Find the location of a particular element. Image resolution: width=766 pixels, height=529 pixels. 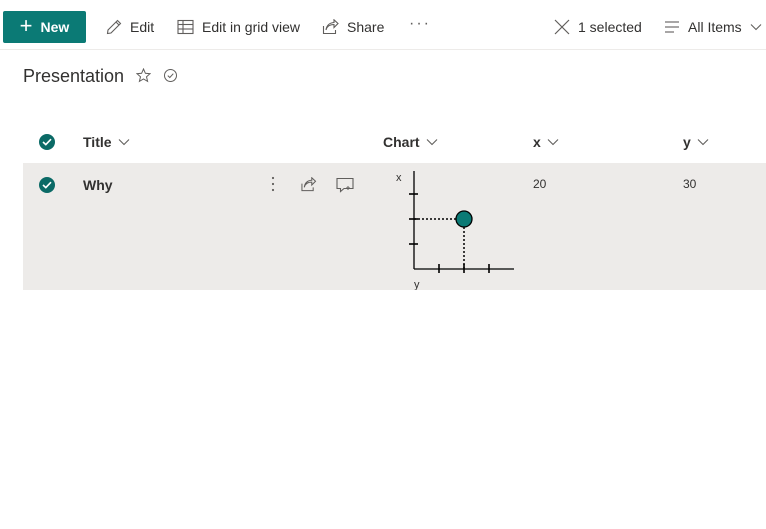

edit-button: Edit is located at coordinates (130, 27).